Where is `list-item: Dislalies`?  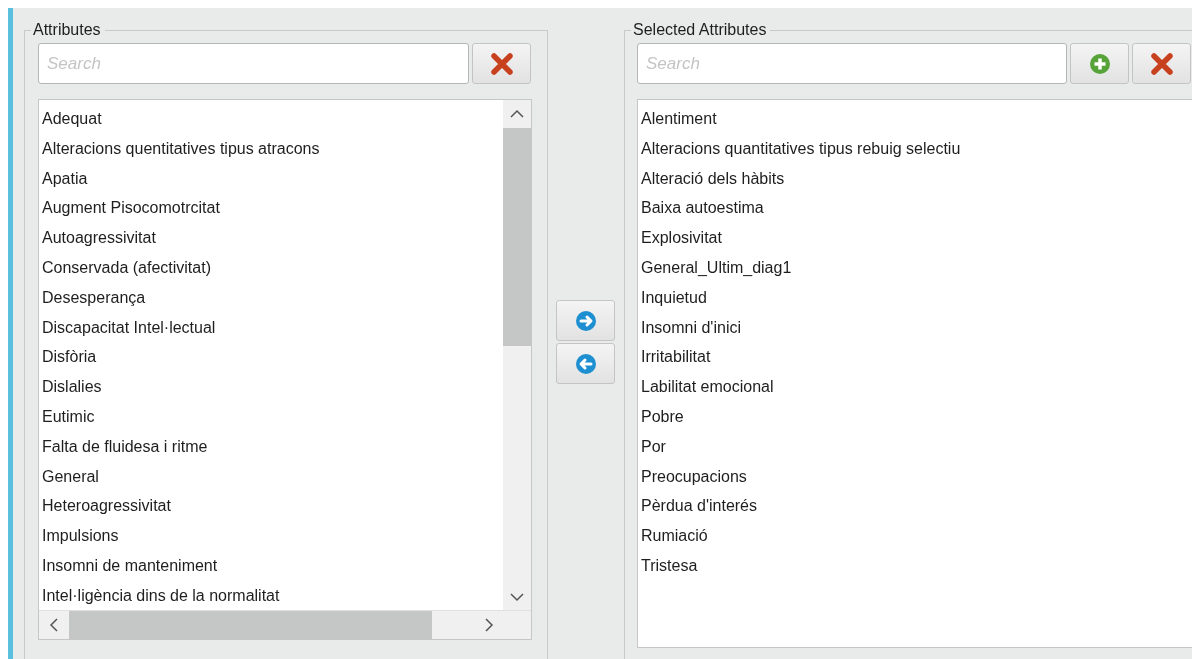
list-item: Dislalies is located at coordinates (270, 387).